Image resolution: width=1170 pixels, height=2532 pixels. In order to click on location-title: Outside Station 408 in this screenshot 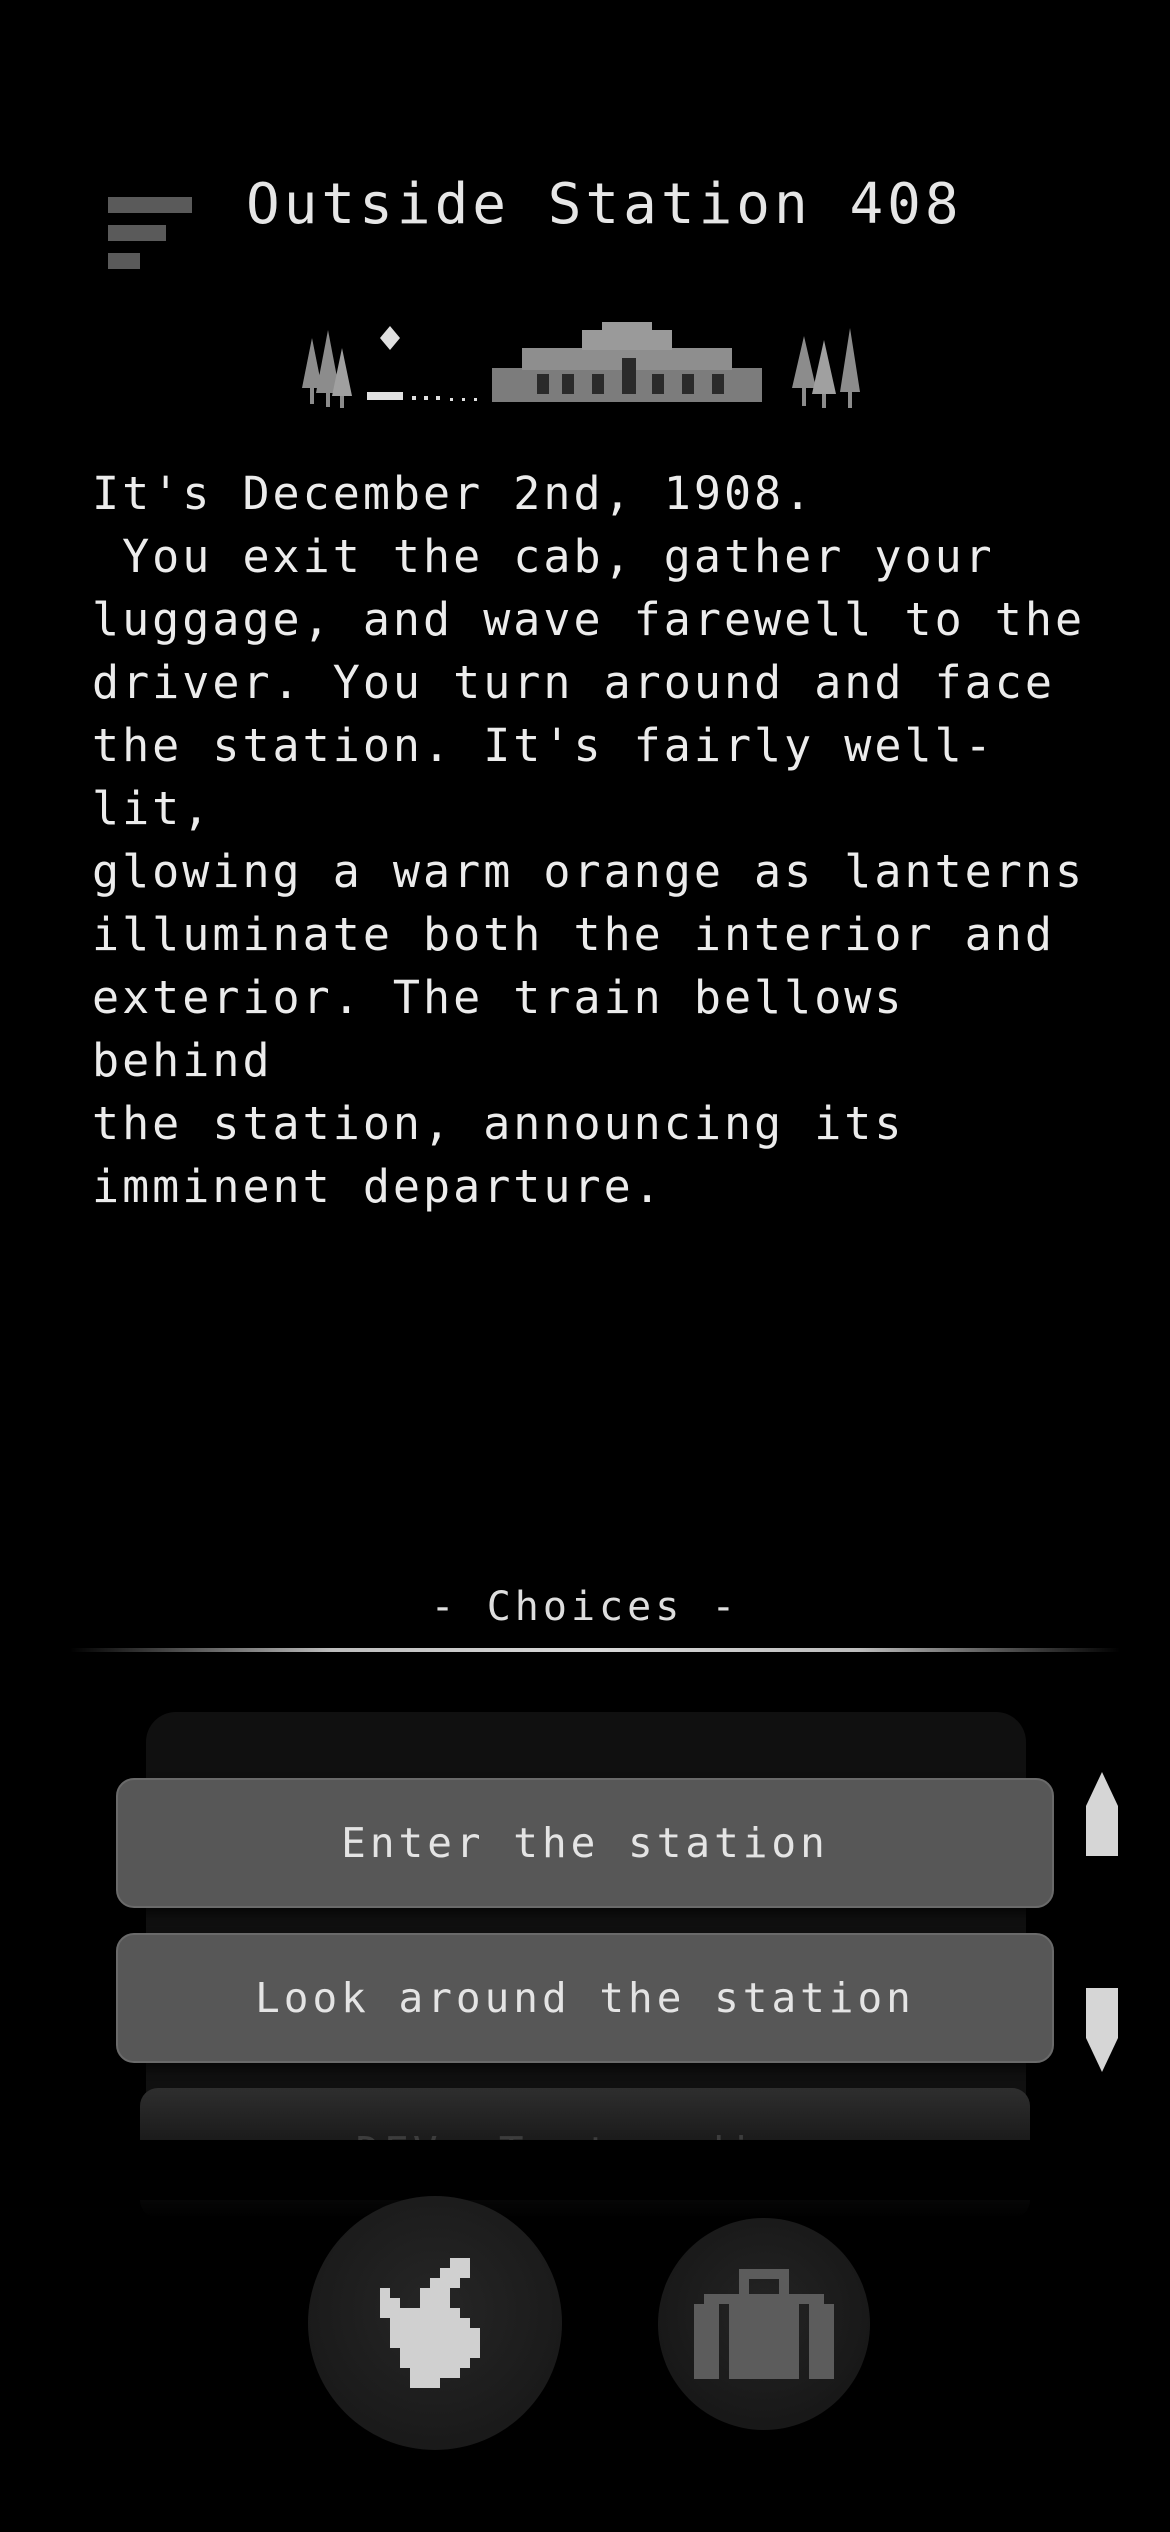, I will do `click(604, 204)`.